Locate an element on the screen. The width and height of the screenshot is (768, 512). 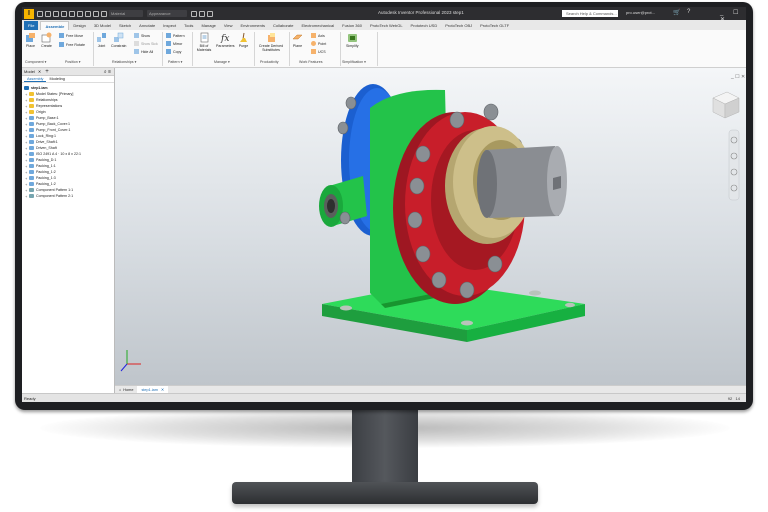
show-label: Show is located at coordinates (145, 35).